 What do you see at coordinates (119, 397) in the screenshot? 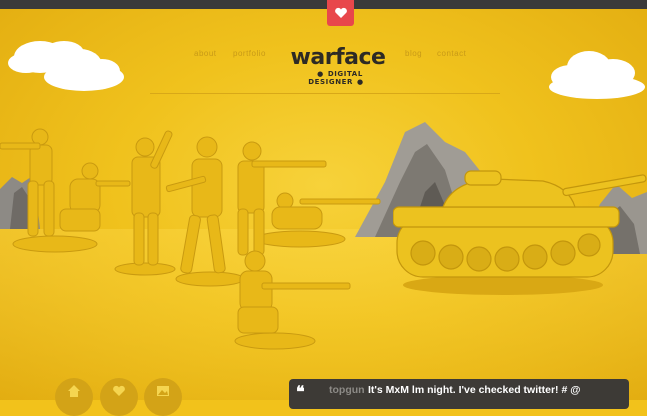
I see `social-heart-button` at bounding box center [119, 397].